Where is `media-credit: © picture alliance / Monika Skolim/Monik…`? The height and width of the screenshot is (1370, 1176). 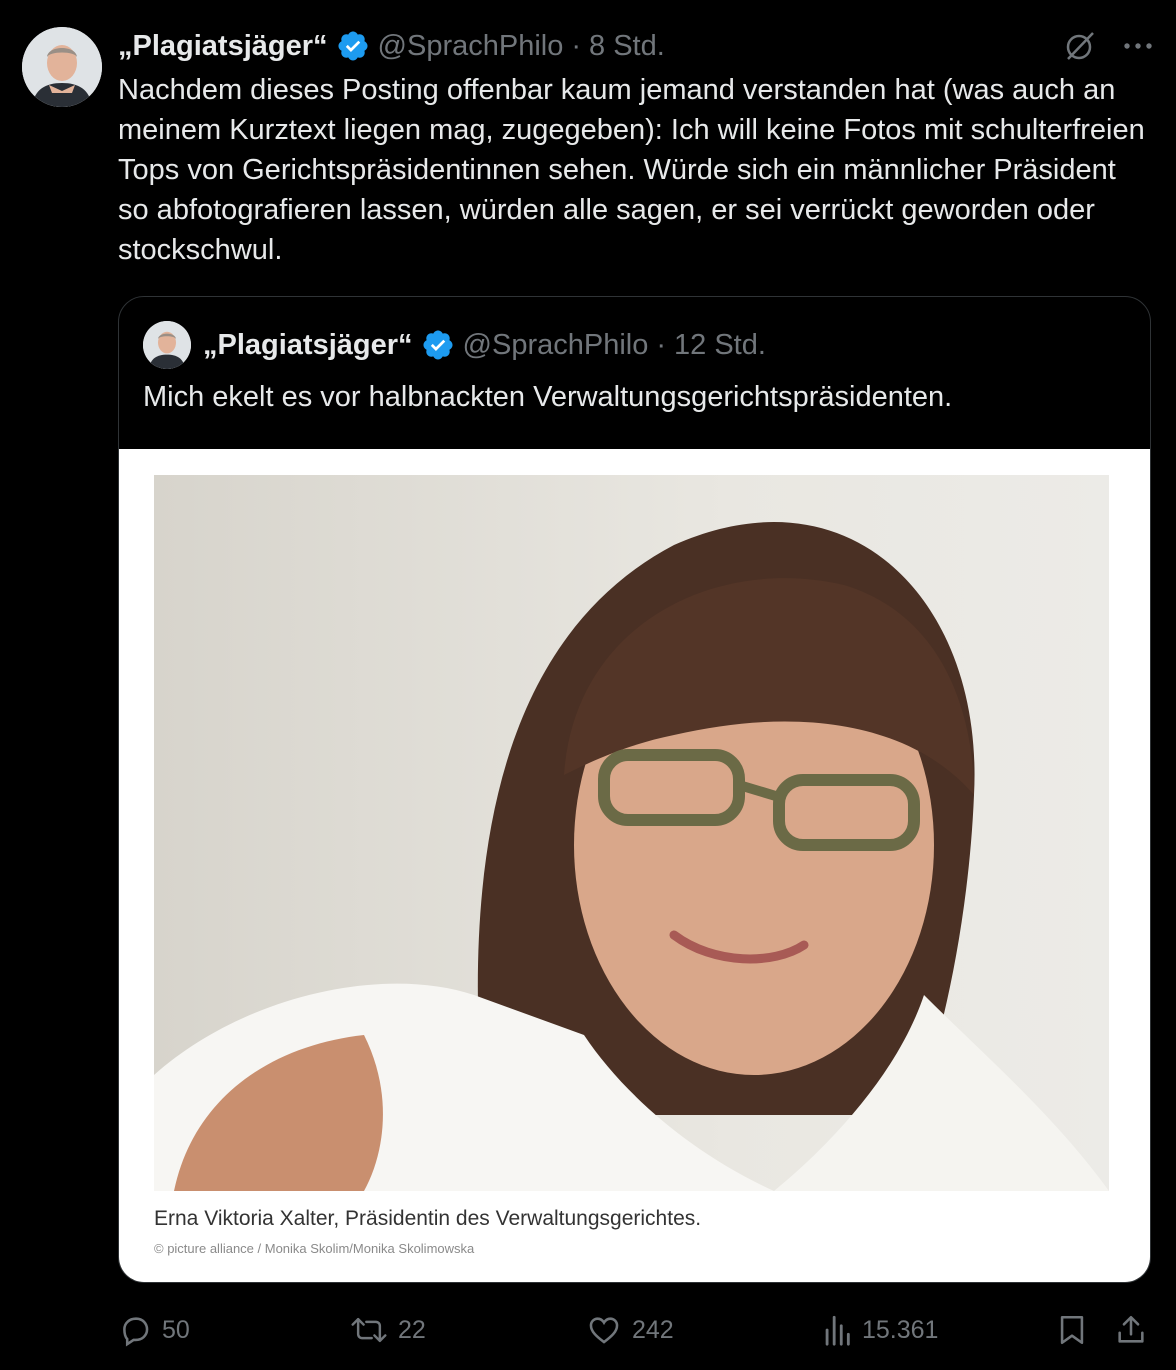 media-credit: © picture alliance / Monika Skolim/Monik… is located at coordinates (314, 1248).